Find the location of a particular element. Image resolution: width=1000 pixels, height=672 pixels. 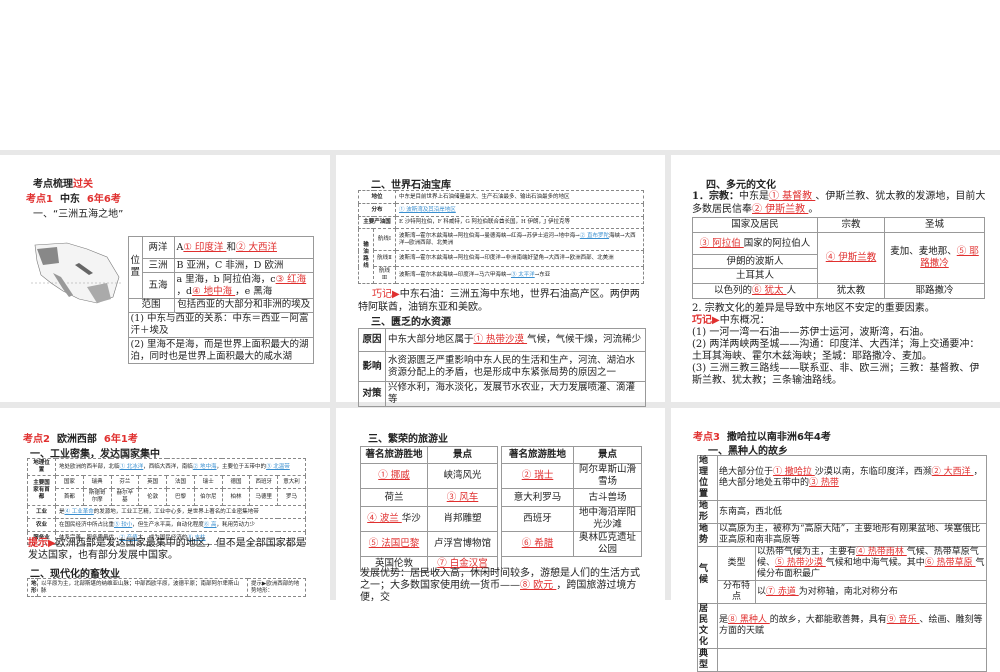

text: a 里海，b 阿拉伯海，c is located at coordinates (226, 279).